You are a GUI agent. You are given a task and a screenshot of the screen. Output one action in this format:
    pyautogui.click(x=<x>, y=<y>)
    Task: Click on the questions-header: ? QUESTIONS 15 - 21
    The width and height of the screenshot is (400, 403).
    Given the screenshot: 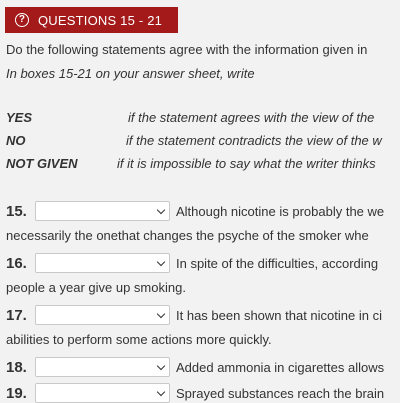 What is the action you would take?
    pyautogui.click(x=91, y=20)
    